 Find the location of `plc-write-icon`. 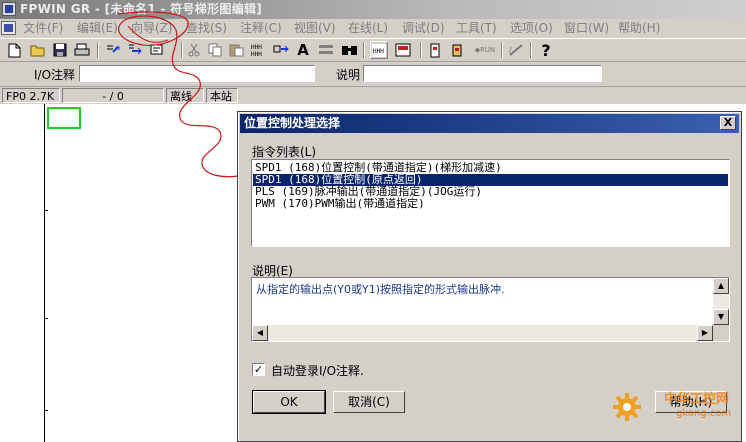

plc-write-icon is located at coordinates (457, 50).